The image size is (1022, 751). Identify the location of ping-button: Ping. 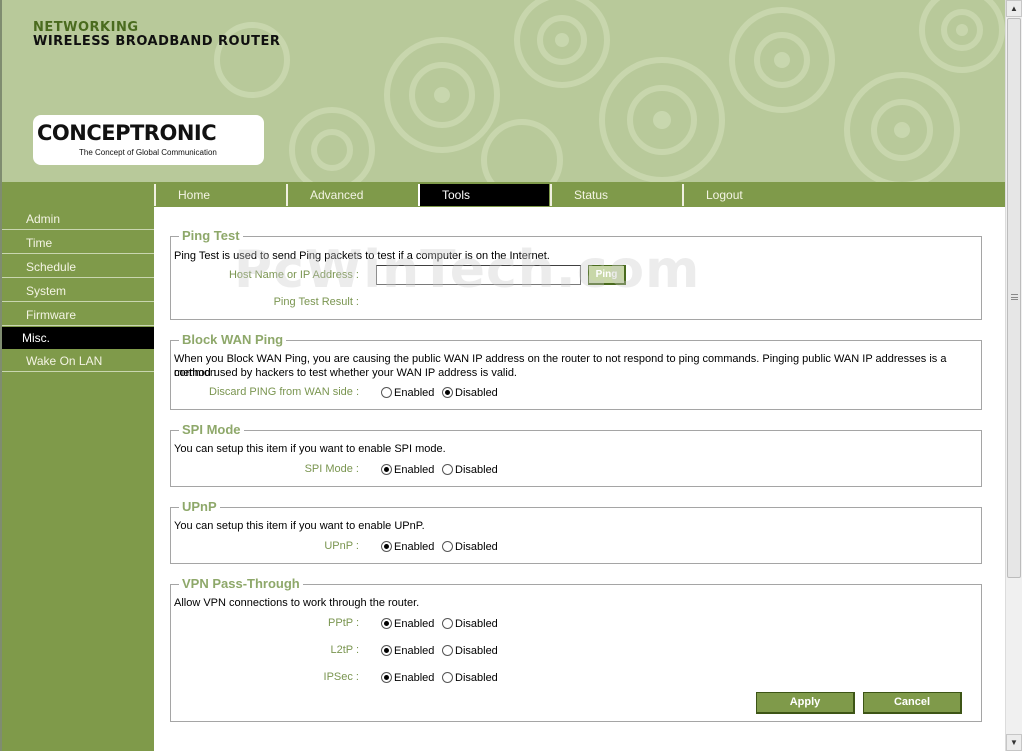
(607, 275).